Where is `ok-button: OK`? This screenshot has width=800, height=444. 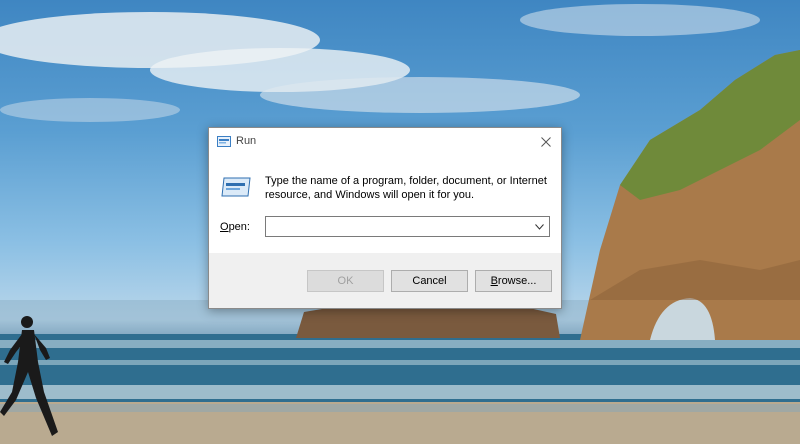 ok-button: OK is located at coordinates (345, 281).